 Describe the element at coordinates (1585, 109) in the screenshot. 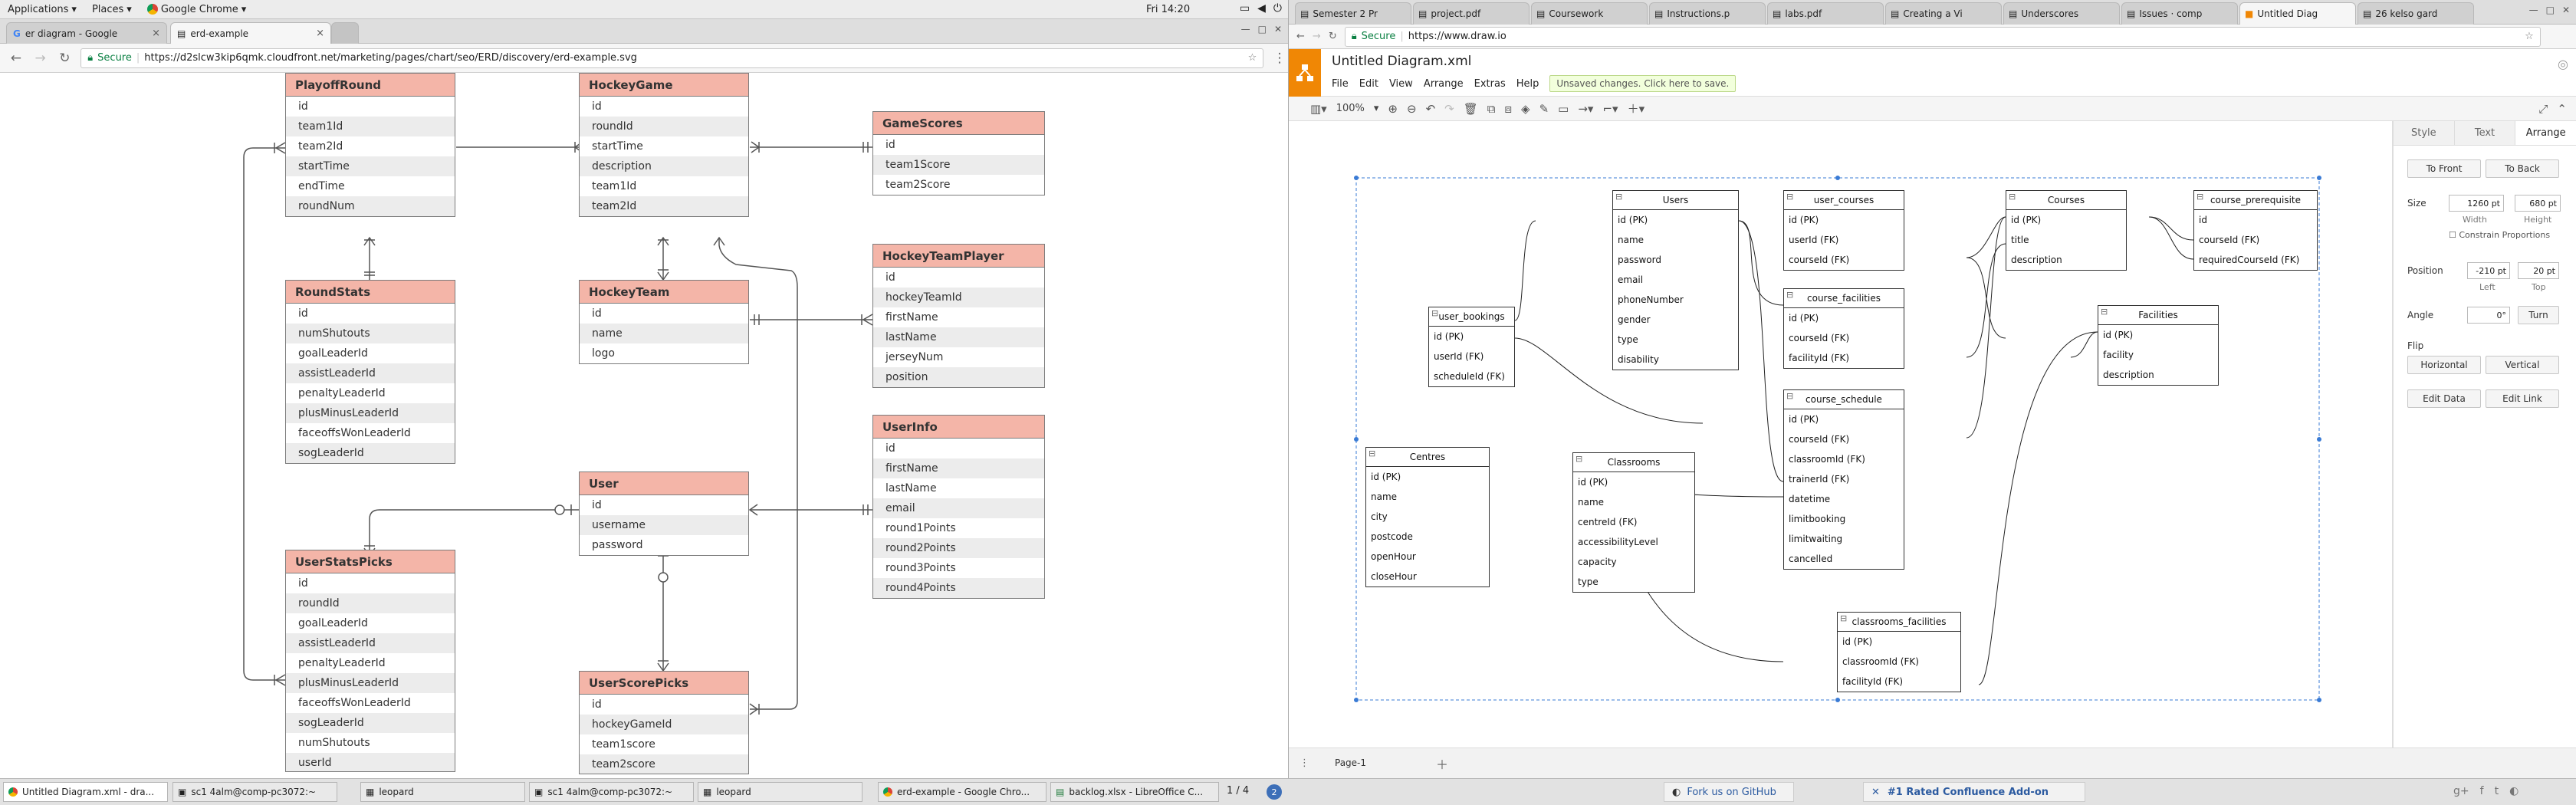

I see `connection-icon: →▾` at that location.